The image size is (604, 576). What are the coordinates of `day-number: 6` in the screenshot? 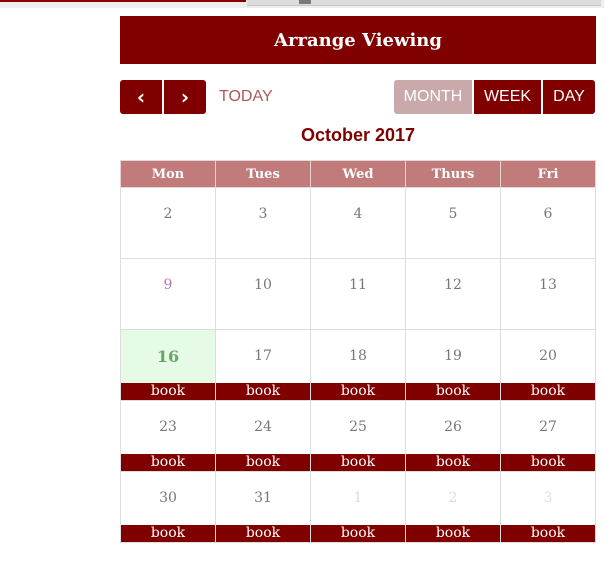 It's located at (548, 214).